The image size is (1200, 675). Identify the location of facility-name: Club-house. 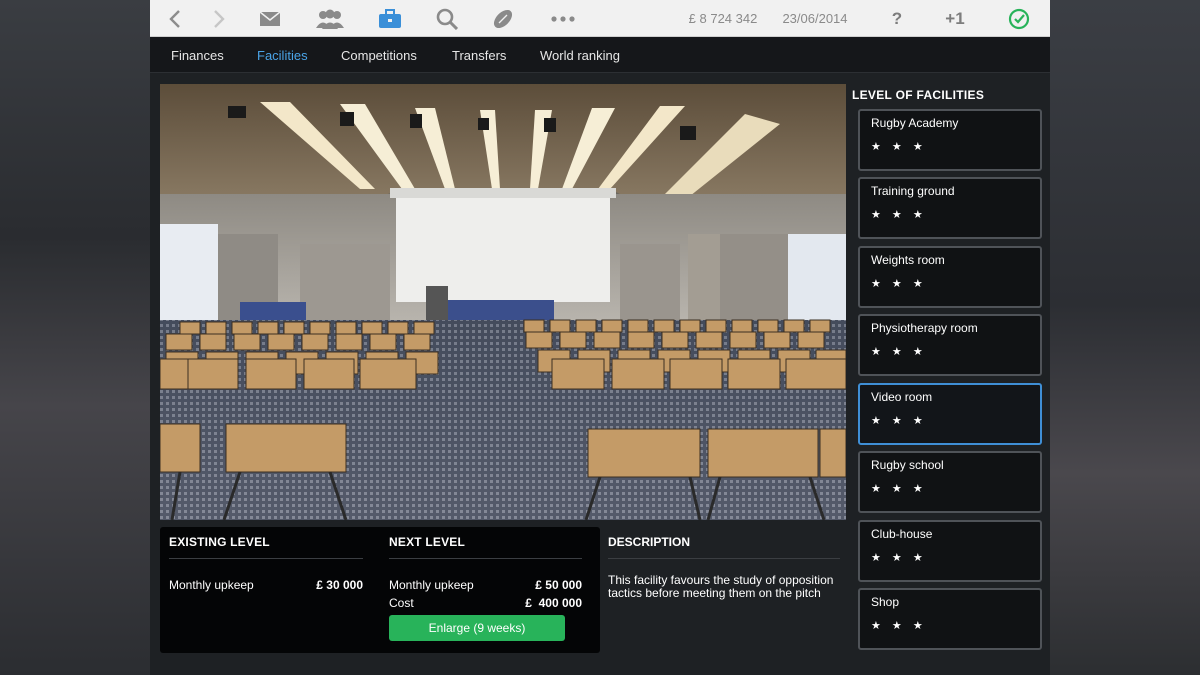
(902, 534).